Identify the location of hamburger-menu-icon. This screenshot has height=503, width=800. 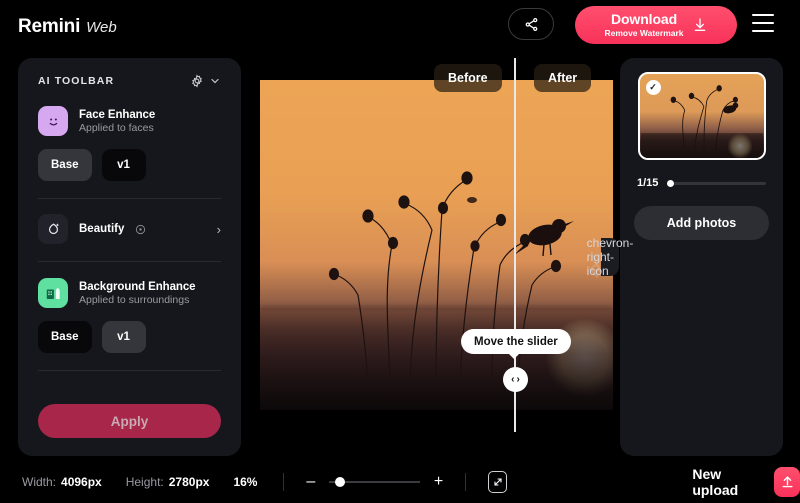
(763, 15).